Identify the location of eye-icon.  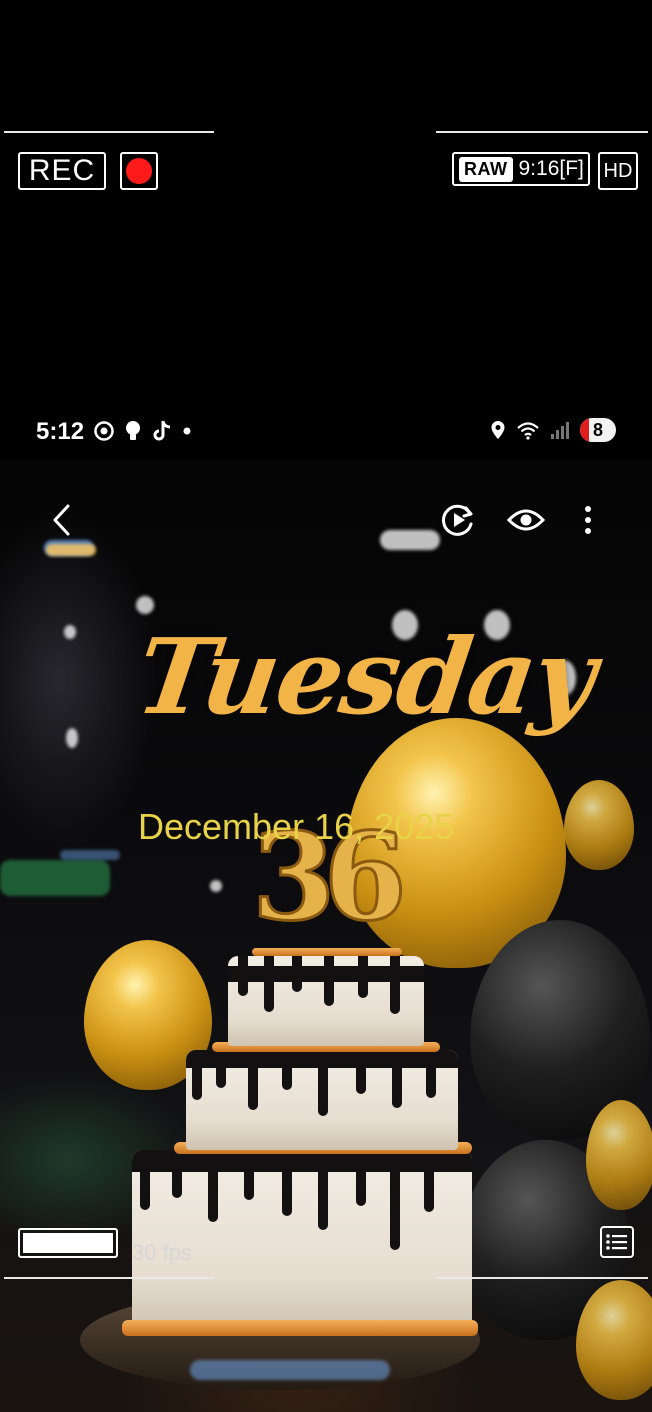
(526, 520).